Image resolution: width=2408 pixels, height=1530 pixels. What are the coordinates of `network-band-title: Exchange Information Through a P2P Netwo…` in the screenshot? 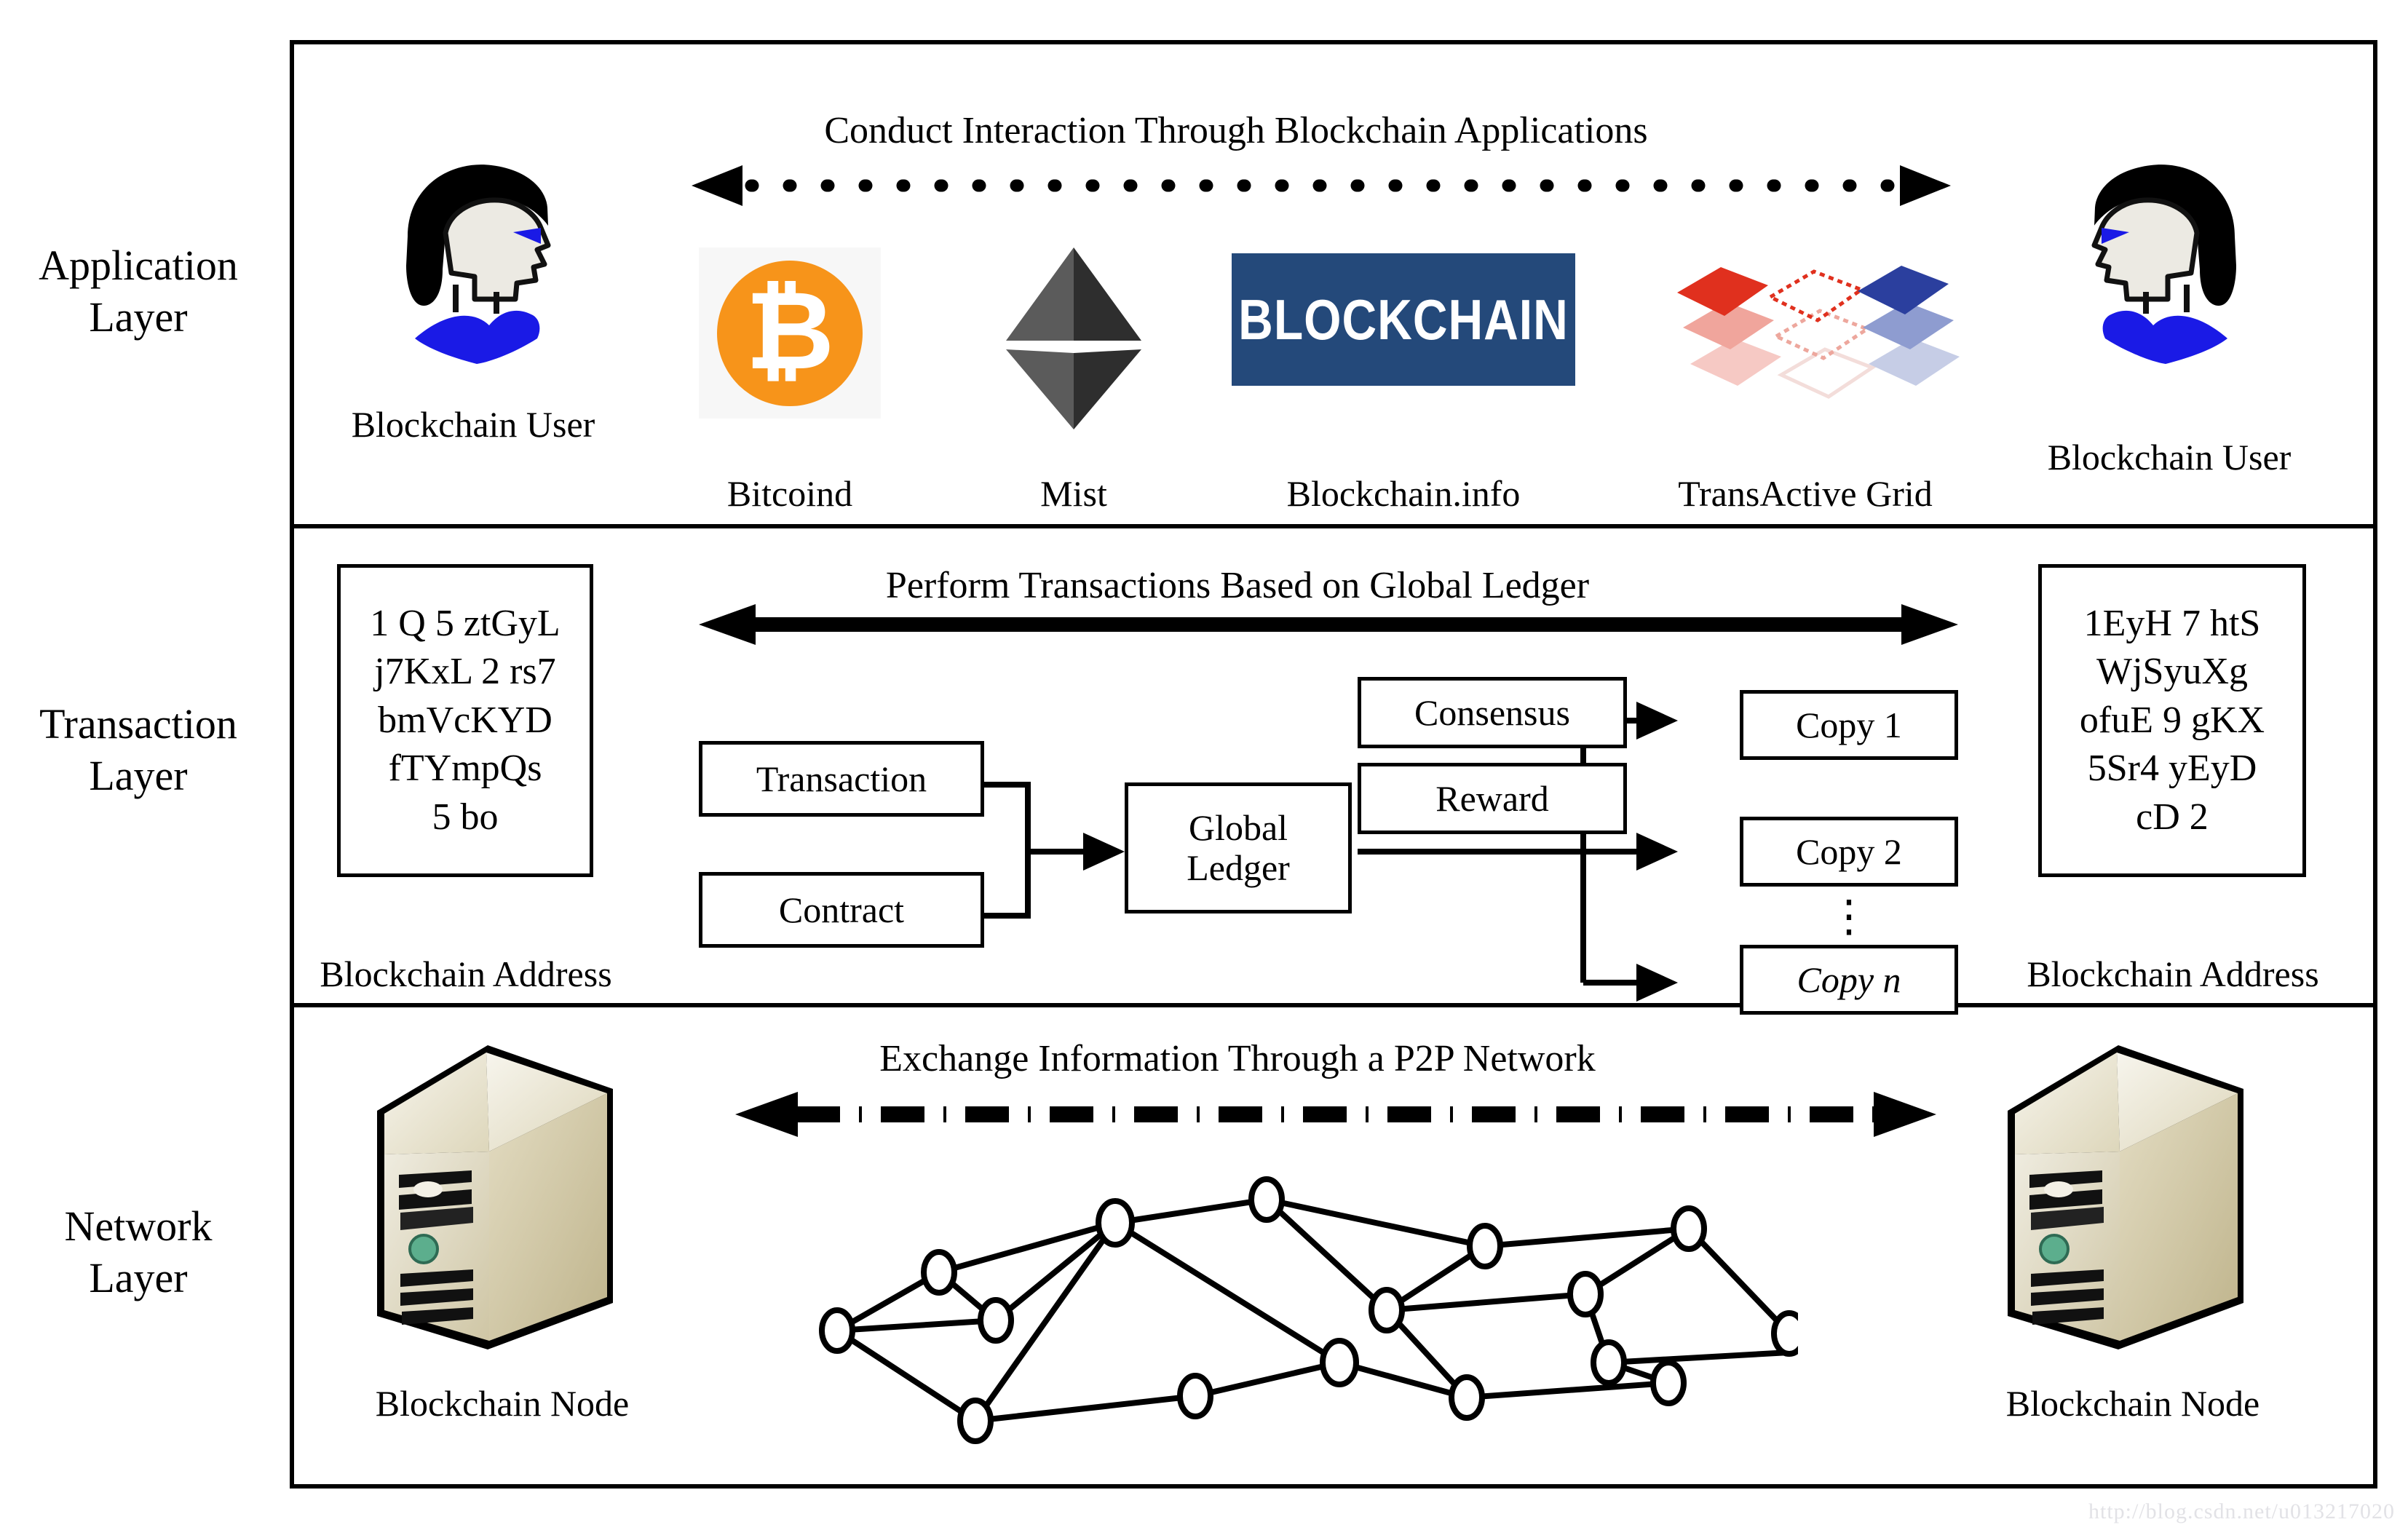 It's located at (1237, 1058).